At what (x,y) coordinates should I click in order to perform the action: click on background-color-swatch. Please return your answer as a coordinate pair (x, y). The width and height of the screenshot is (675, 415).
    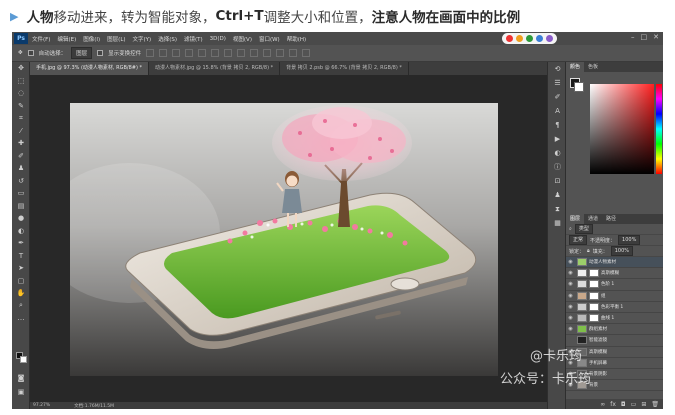
    Looking at the image, I should click on (23, 359).